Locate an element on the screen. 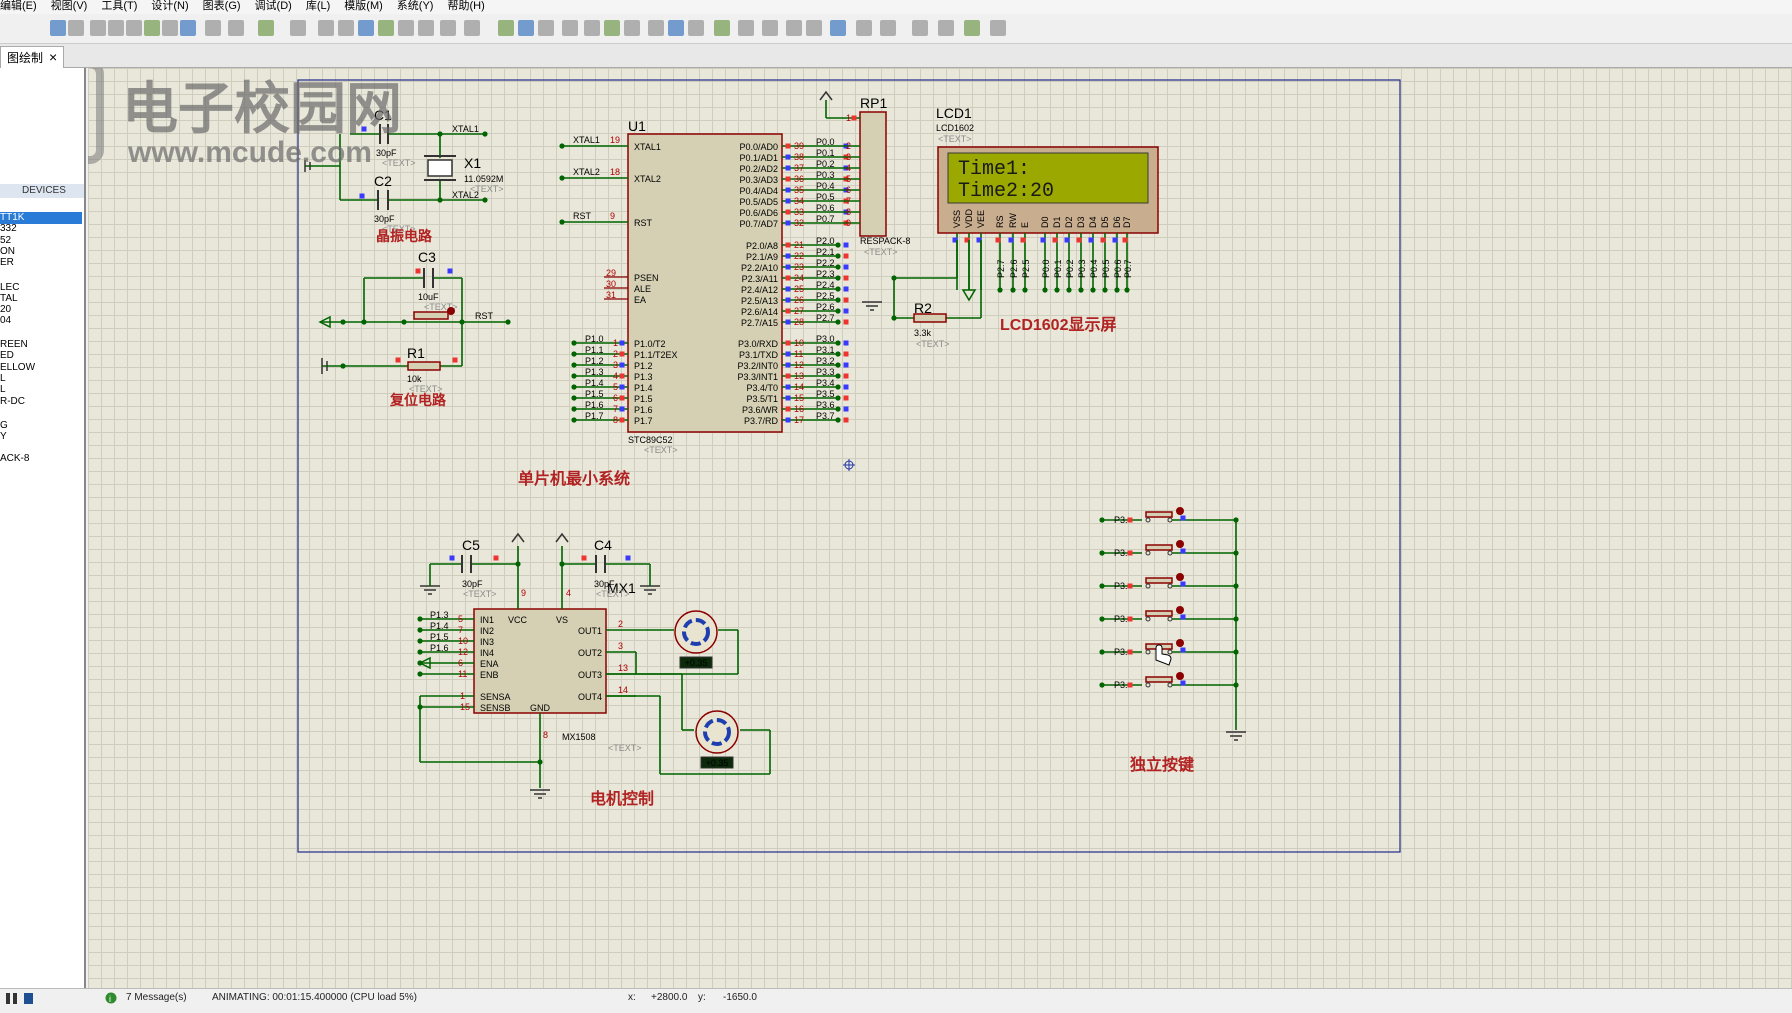 Image resolution: width=1792 pixels, height=1013 pixels. pin-name: IN4 is located at coordinates (487, 653).